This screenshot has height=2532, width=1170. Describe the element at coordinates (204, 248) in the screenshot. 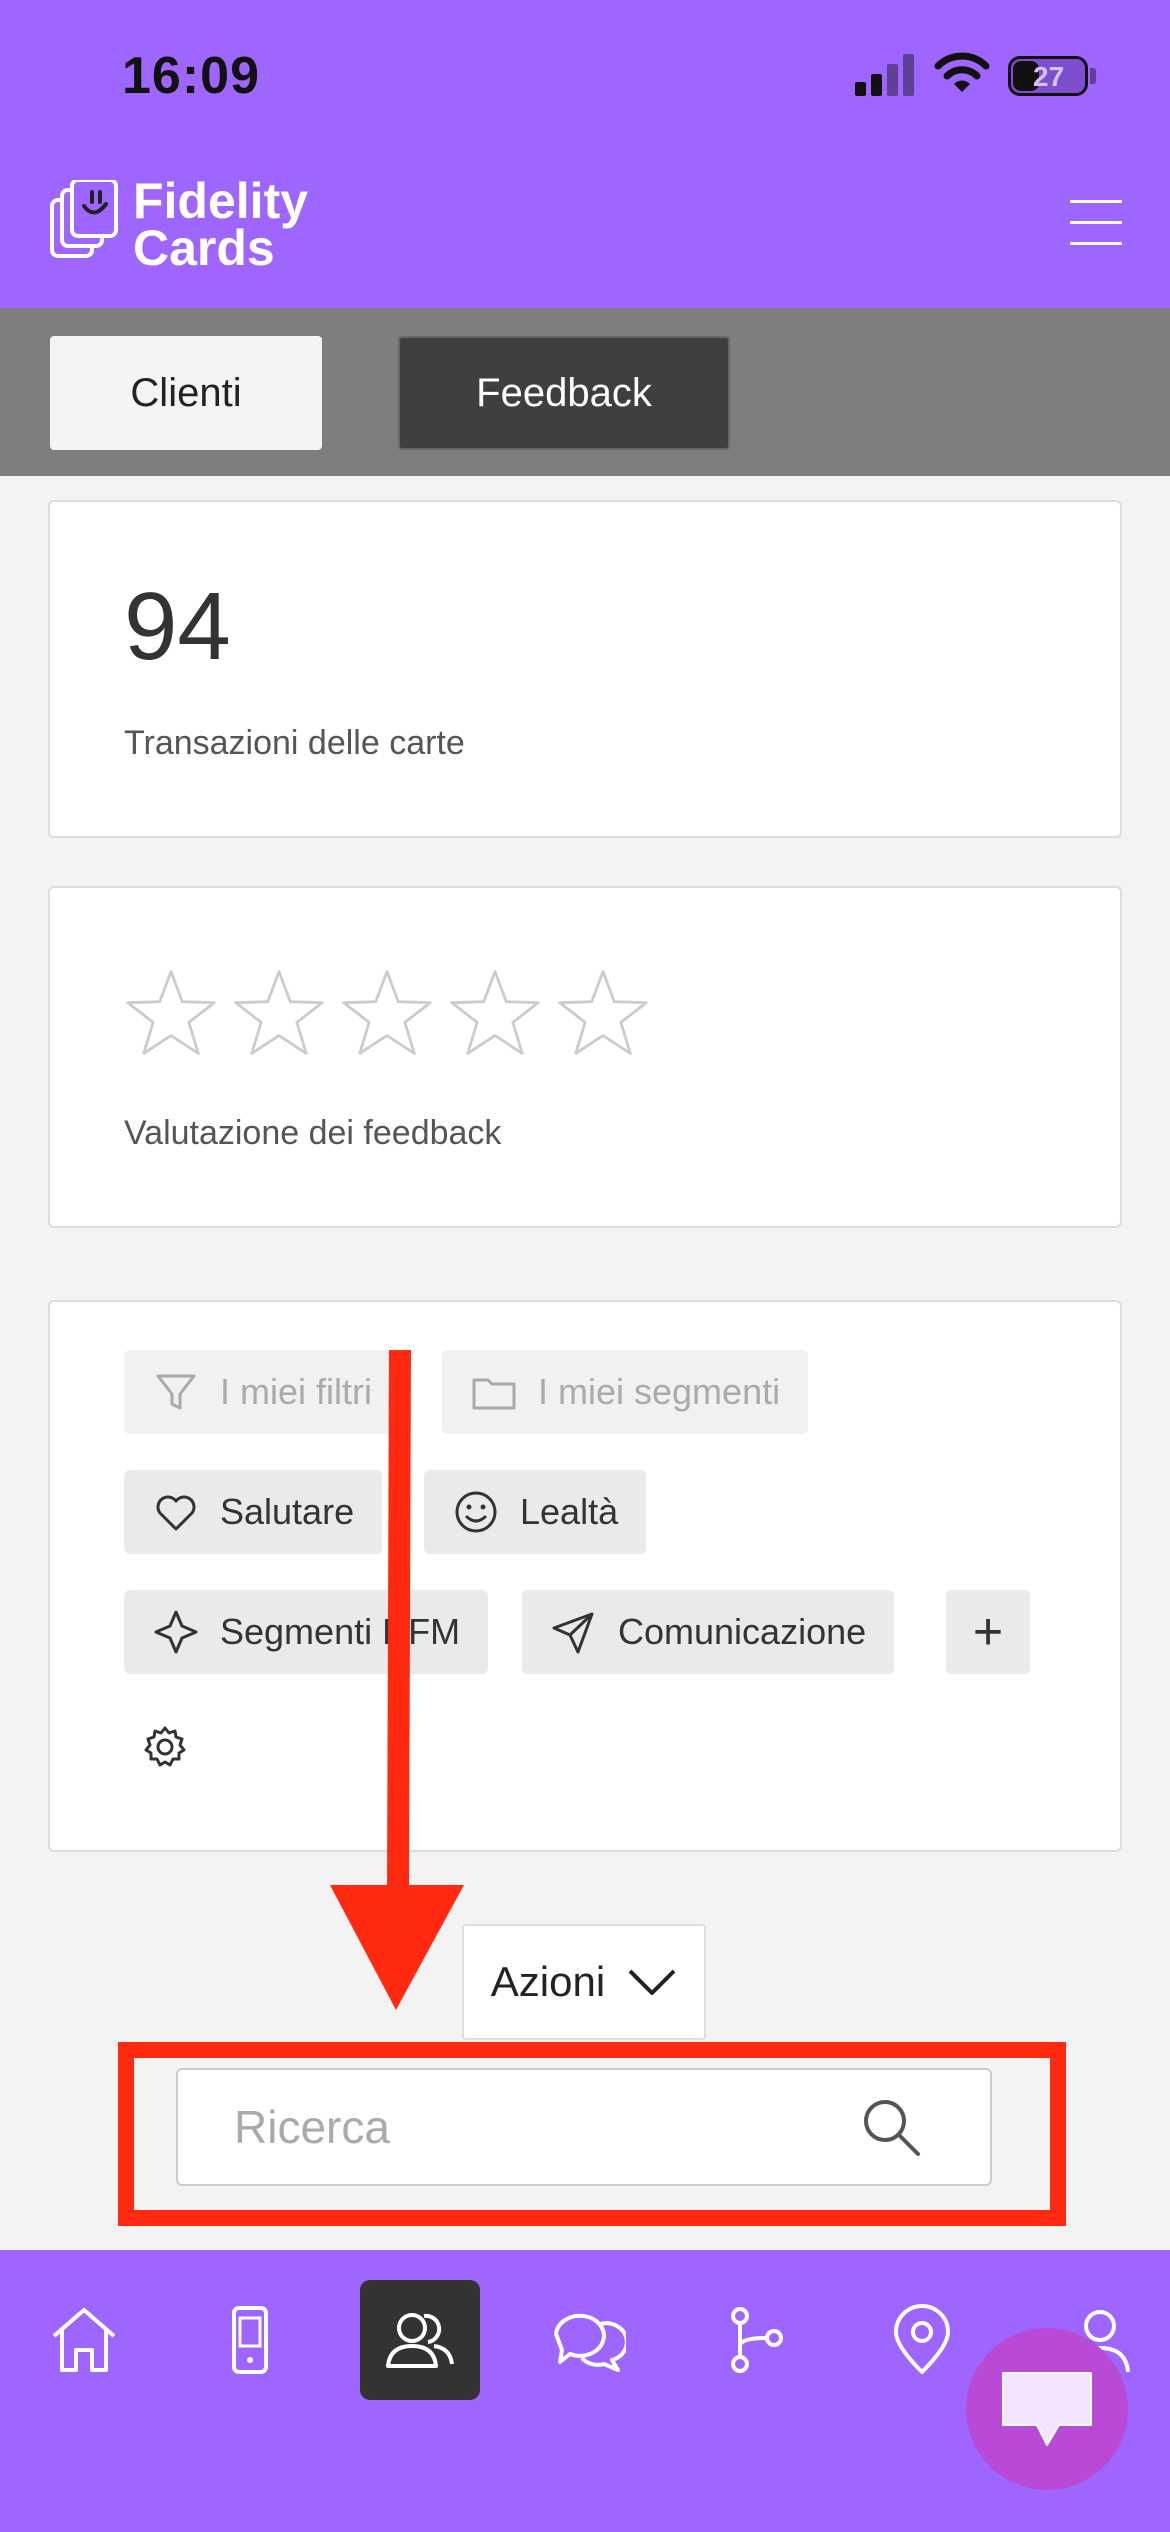

I see `logo-line-2: Cards` at that location.